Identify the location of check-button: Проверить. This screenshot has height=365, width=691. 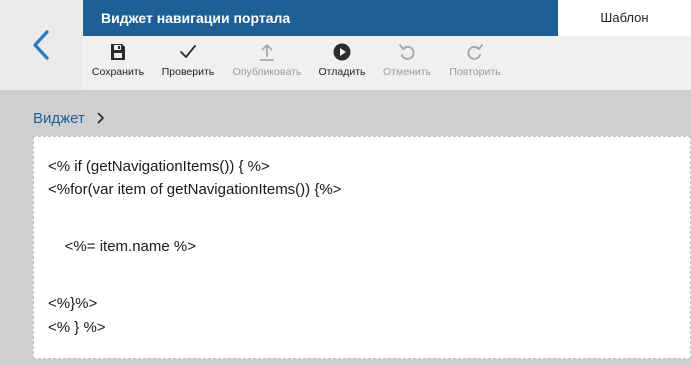
(188, 63).